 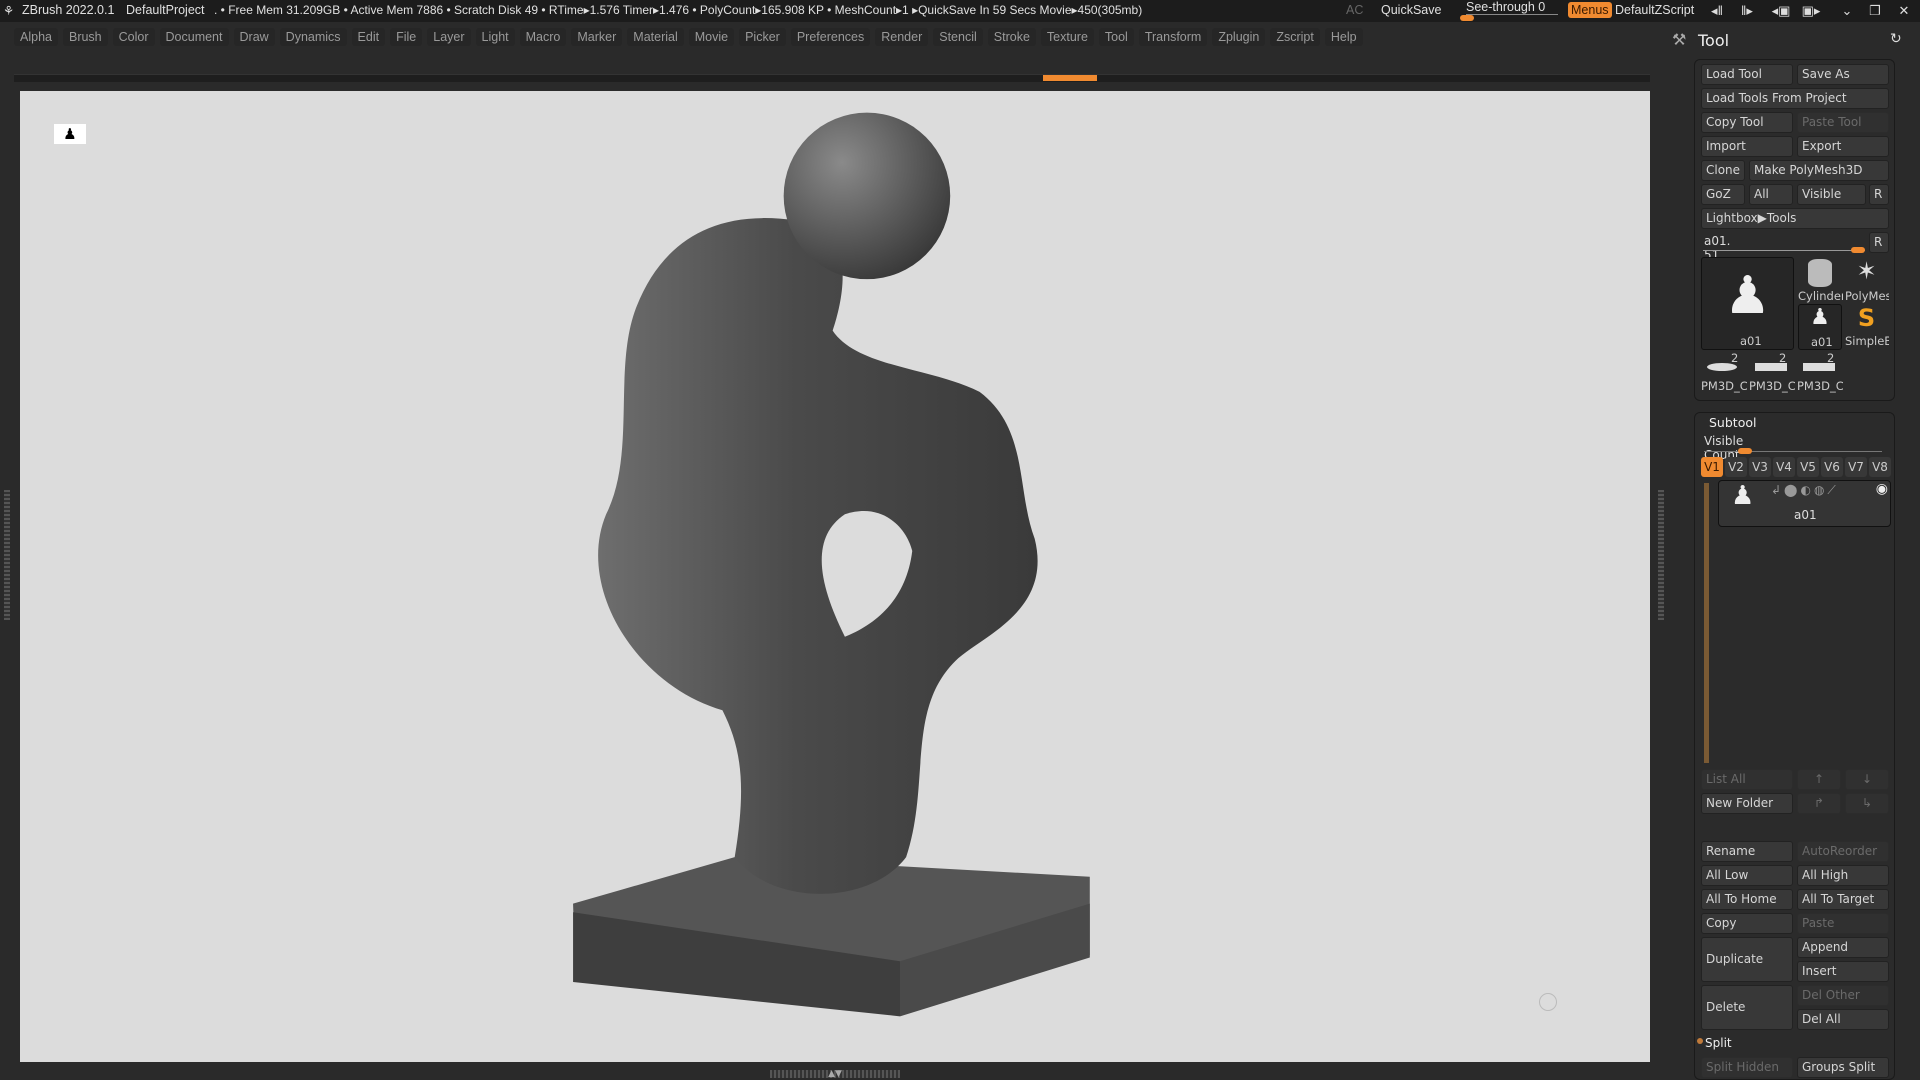 I want to click on thumb-polymesh: ✶ PolyMes, so click(x=1866, y=280).